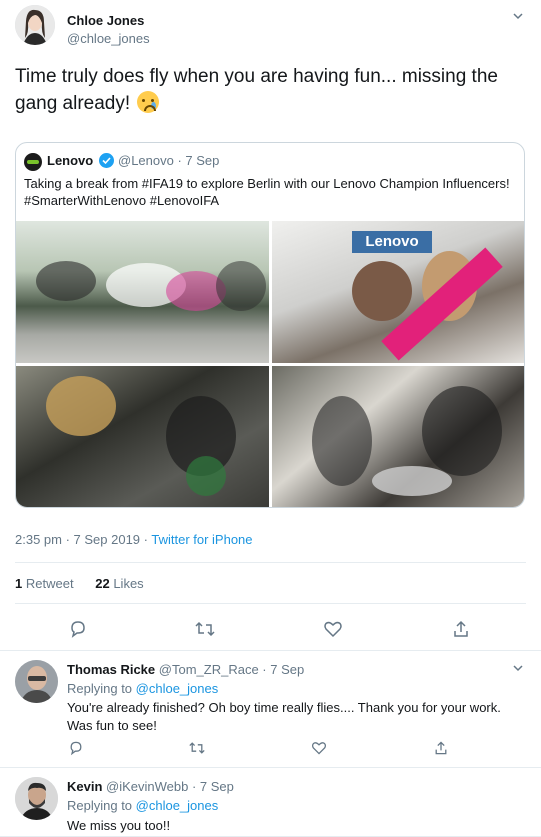  I want to click on retweets-stat: 1 Retweet, so click(44, 583).